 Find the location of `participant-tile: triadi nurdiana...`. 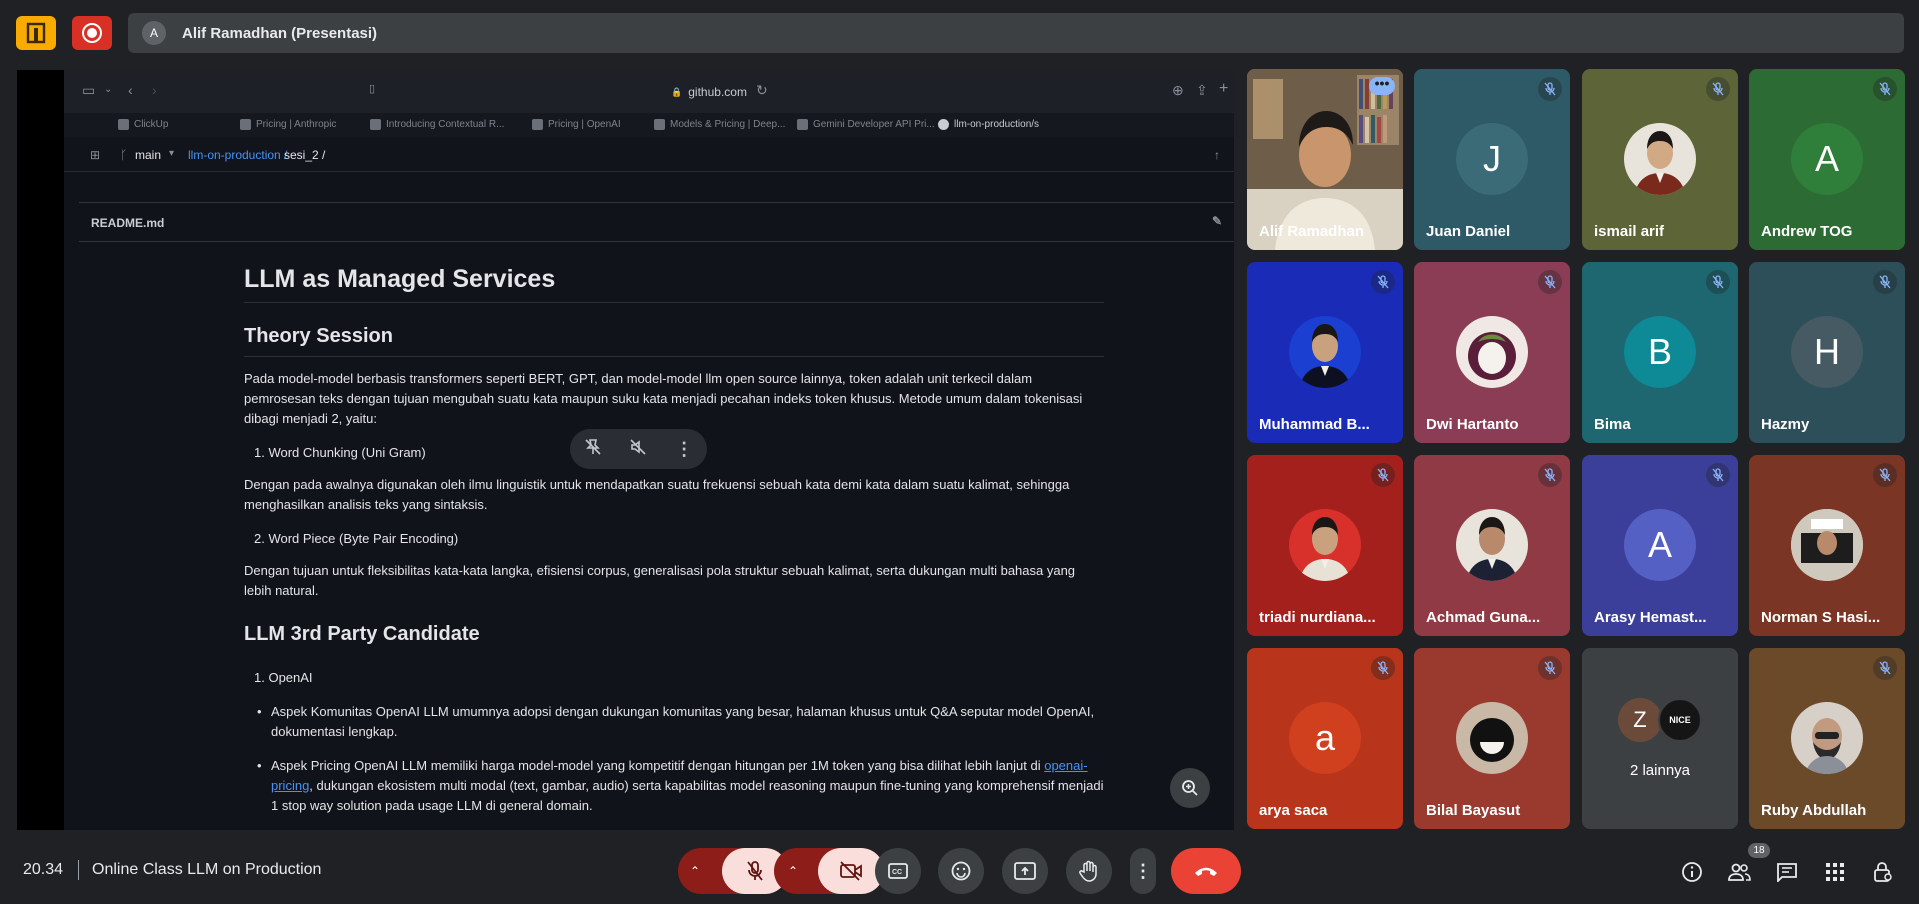

participant-tile: triadi nurdiana... is located at coordinates (1325, 545).